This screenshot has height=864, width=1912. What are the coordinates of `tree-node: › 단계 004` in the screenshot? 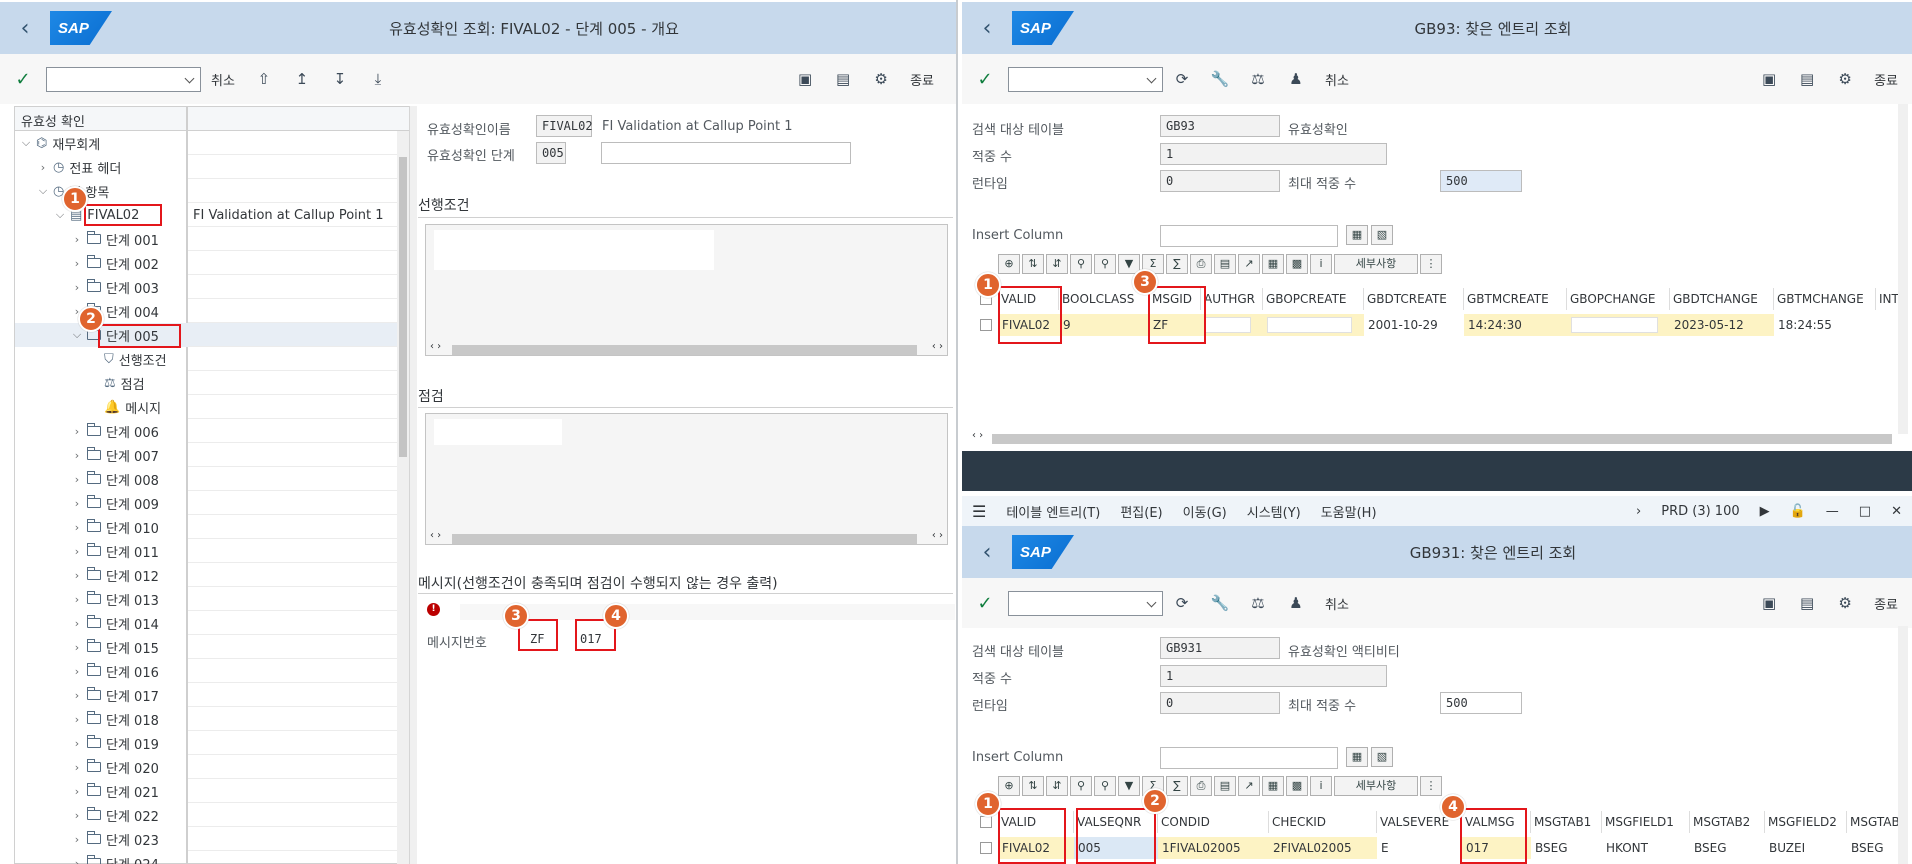 It's located at (206, 311).